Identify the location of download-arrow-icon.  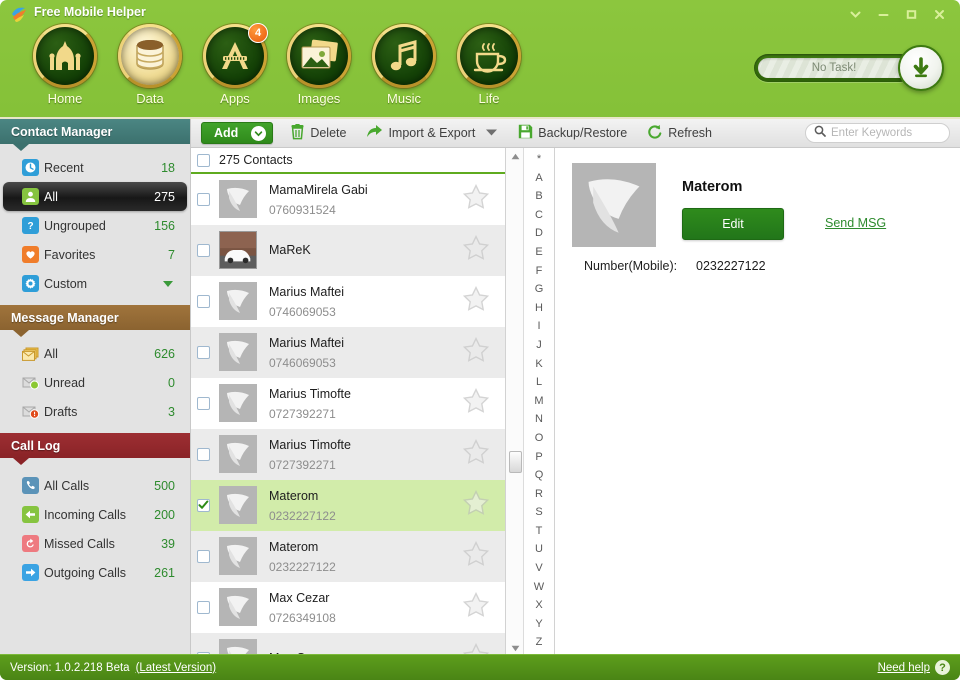
(921, 68).